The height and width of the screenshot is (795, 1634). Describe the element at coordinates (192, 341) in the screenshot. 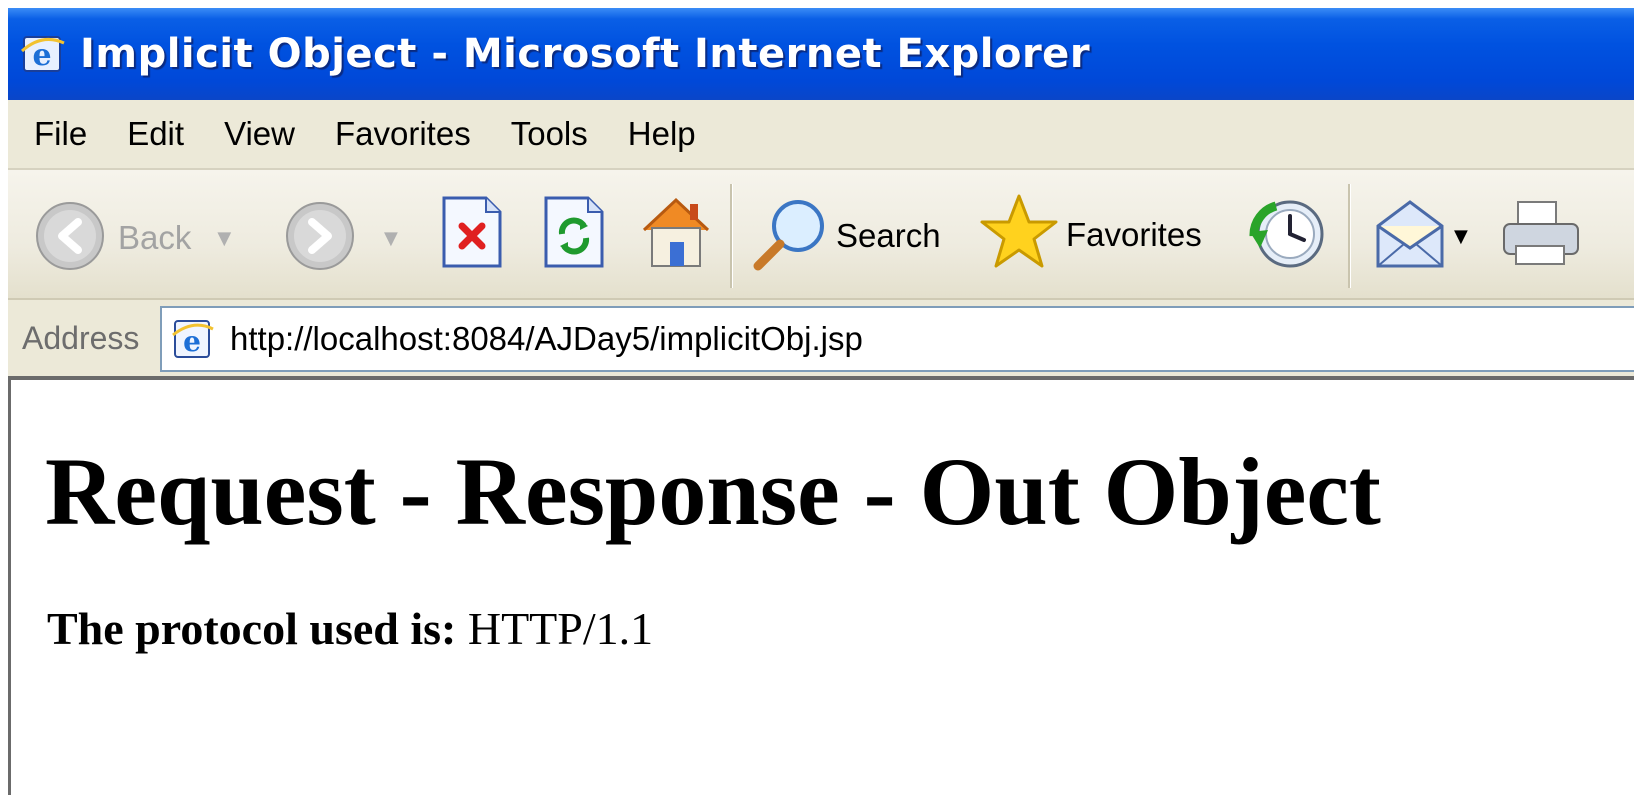

I see `svg-text: e` at that location.